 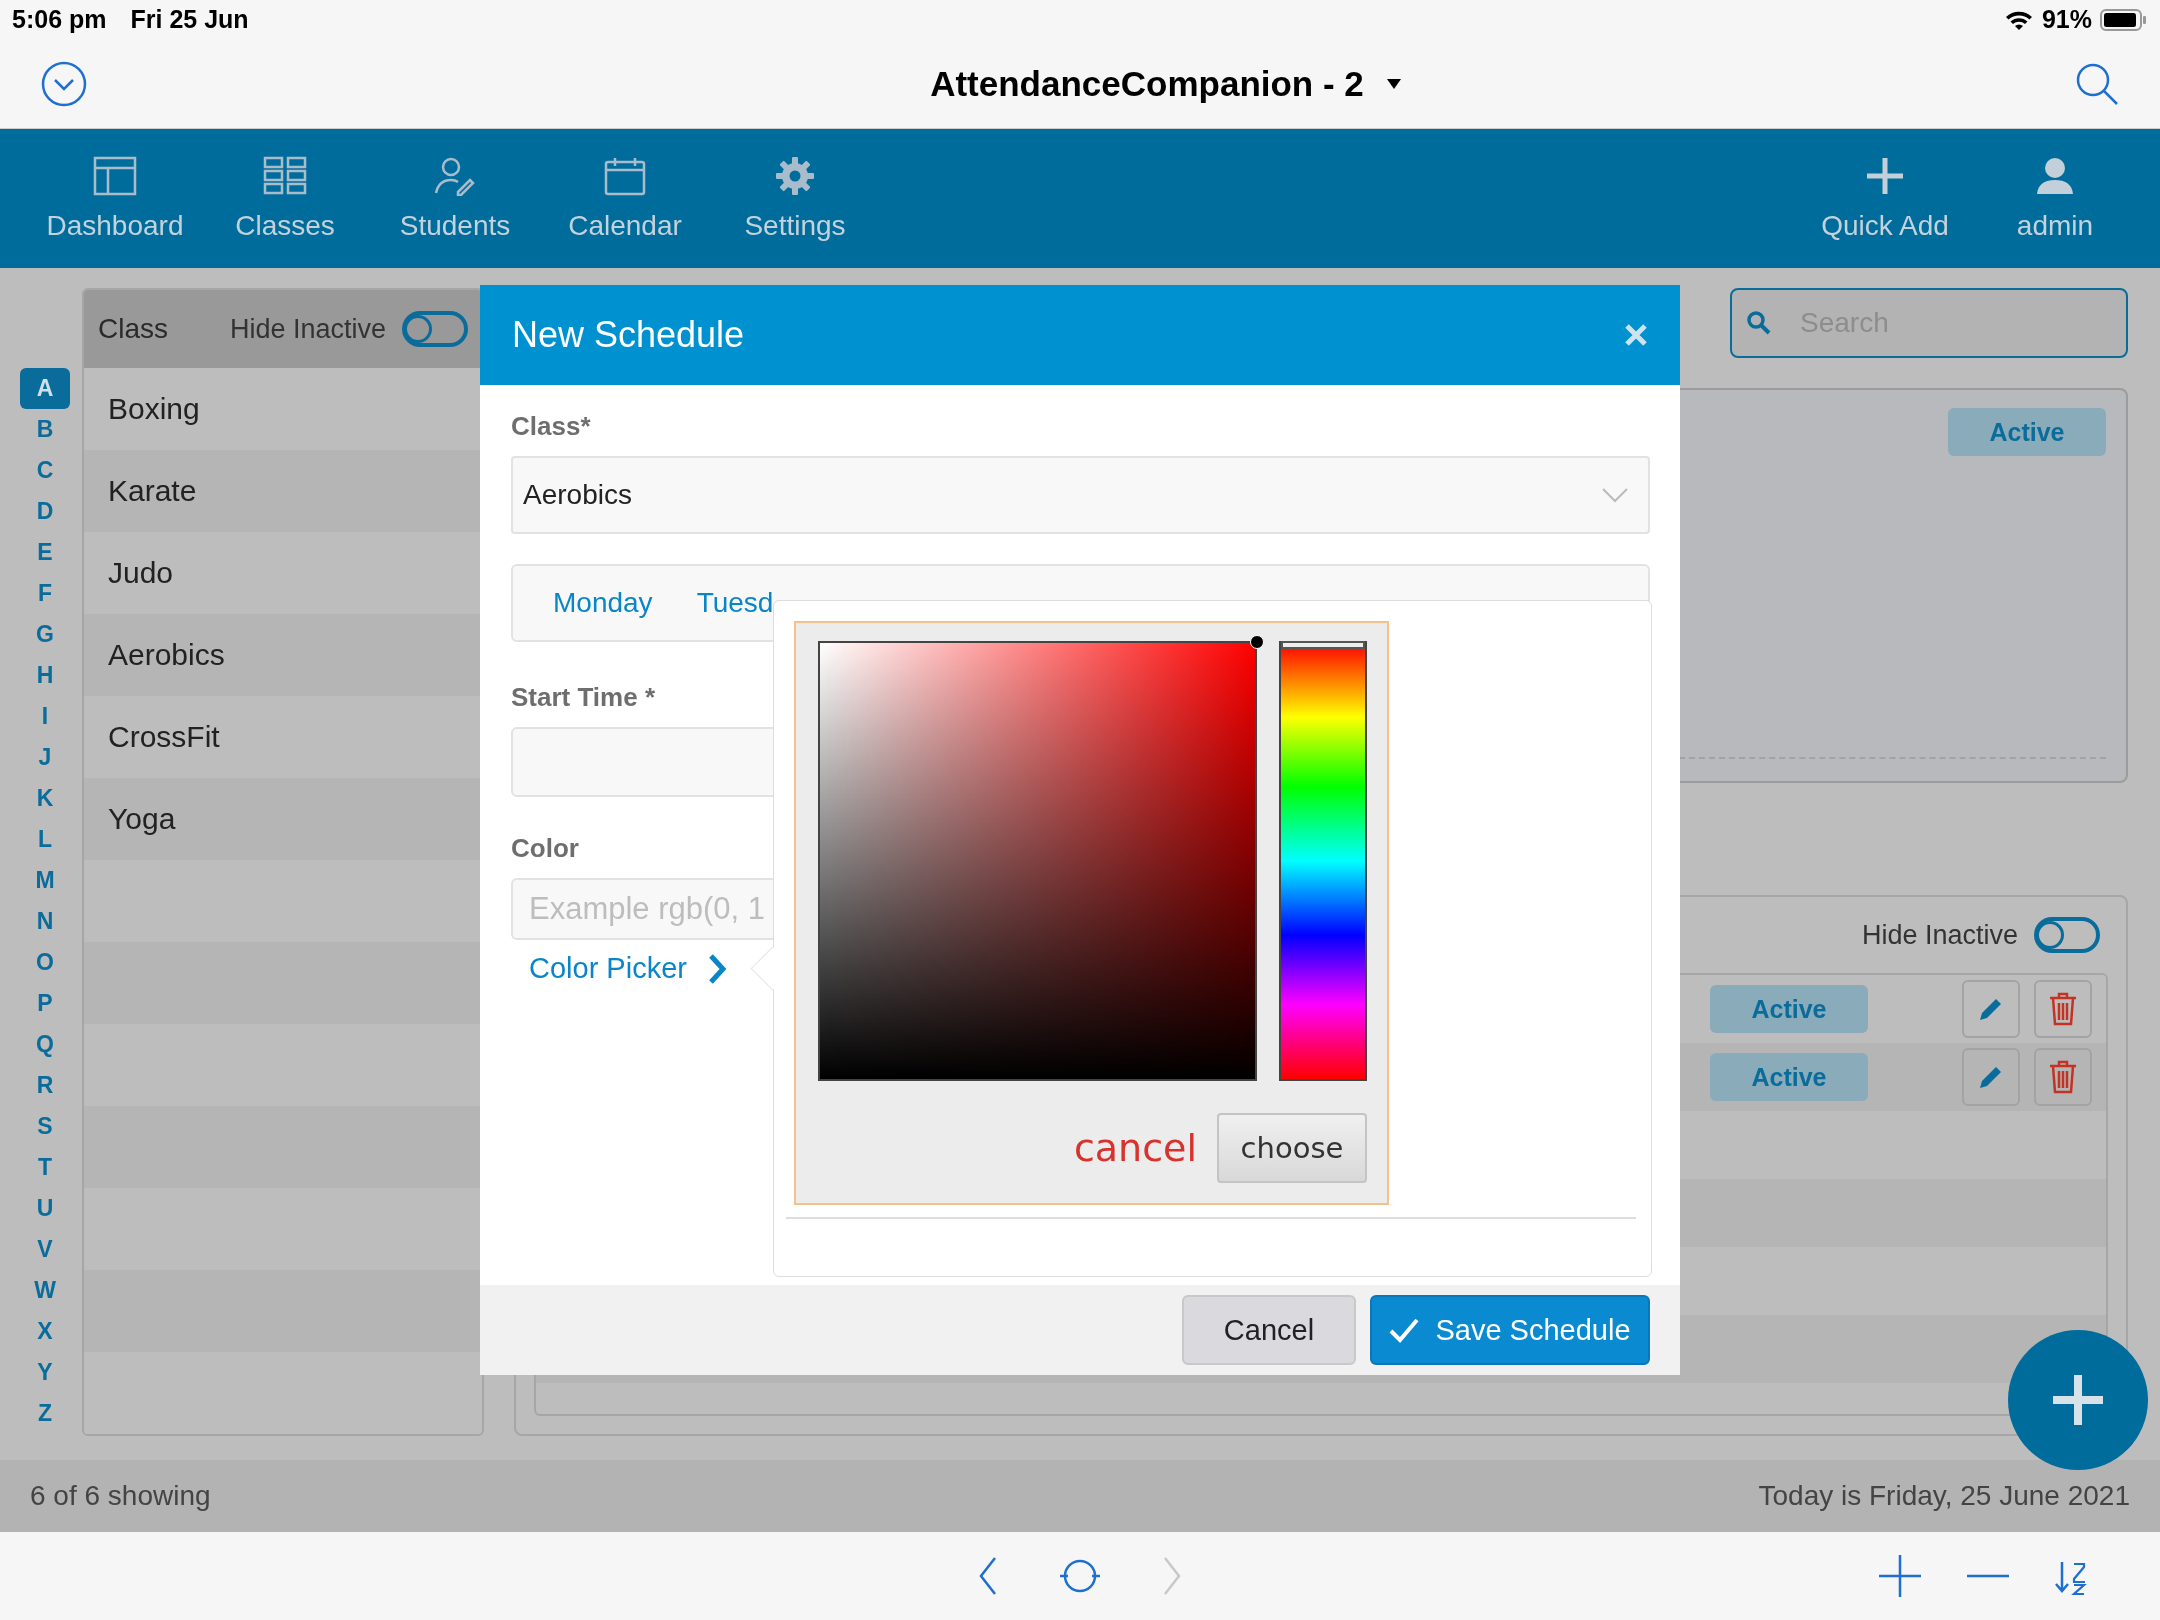 What do you see at coordinates (45, 1291) in the screenshot?
I see `index-letter: W` at bounding box center [45, 1291].